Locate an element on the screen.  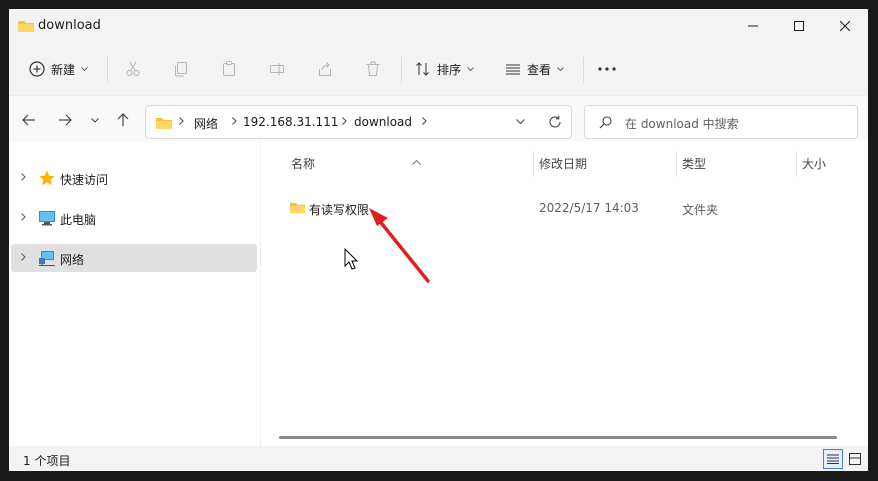
scissors-icon is located at coordinates (133, 68).